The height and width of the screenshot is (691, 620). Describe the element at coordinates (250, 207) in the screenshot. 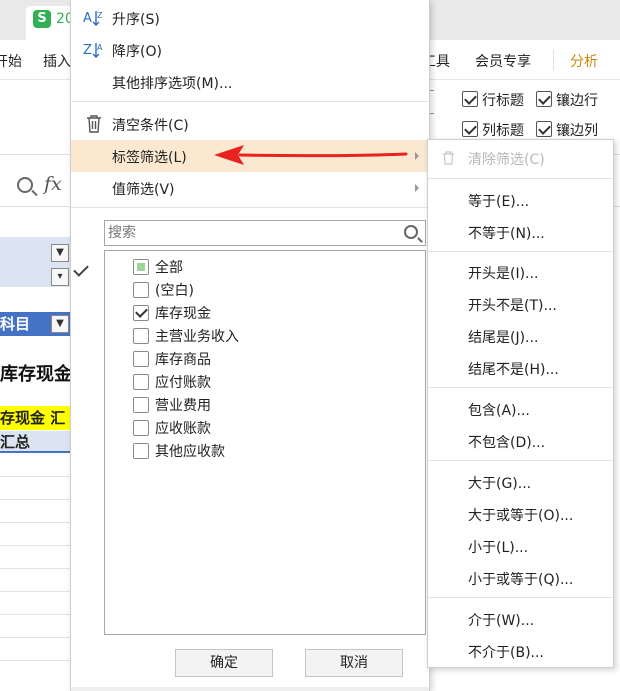

I see `menu-divider` at that location.